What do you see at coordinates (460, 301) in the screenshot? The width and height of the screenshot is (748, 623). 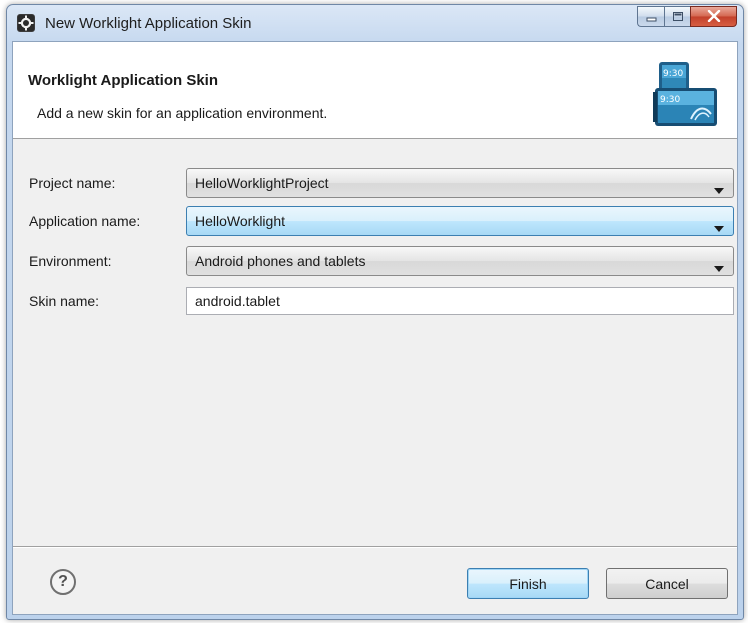 I see `skin-name-input: android.tablet` at bounding box center [460, 301].